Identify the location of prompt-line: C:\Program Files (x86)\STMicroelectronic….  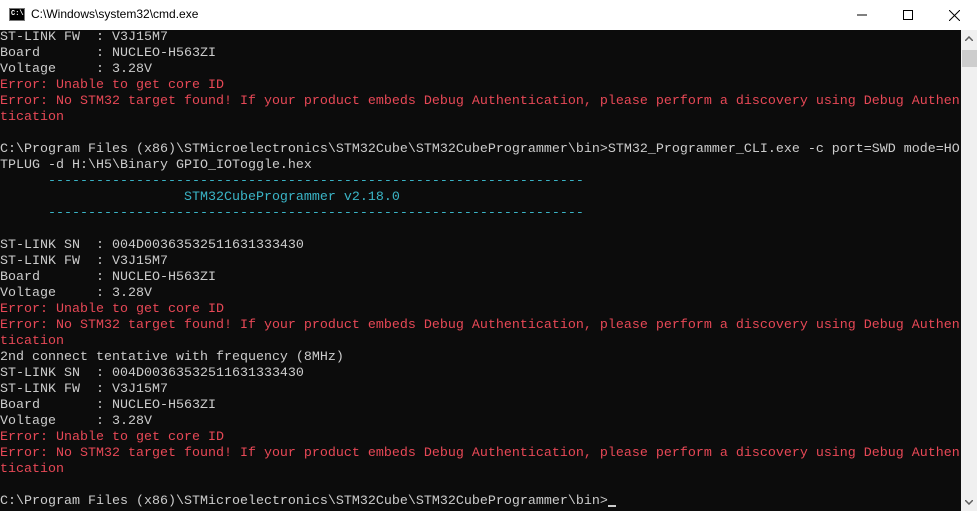
(480, 502).